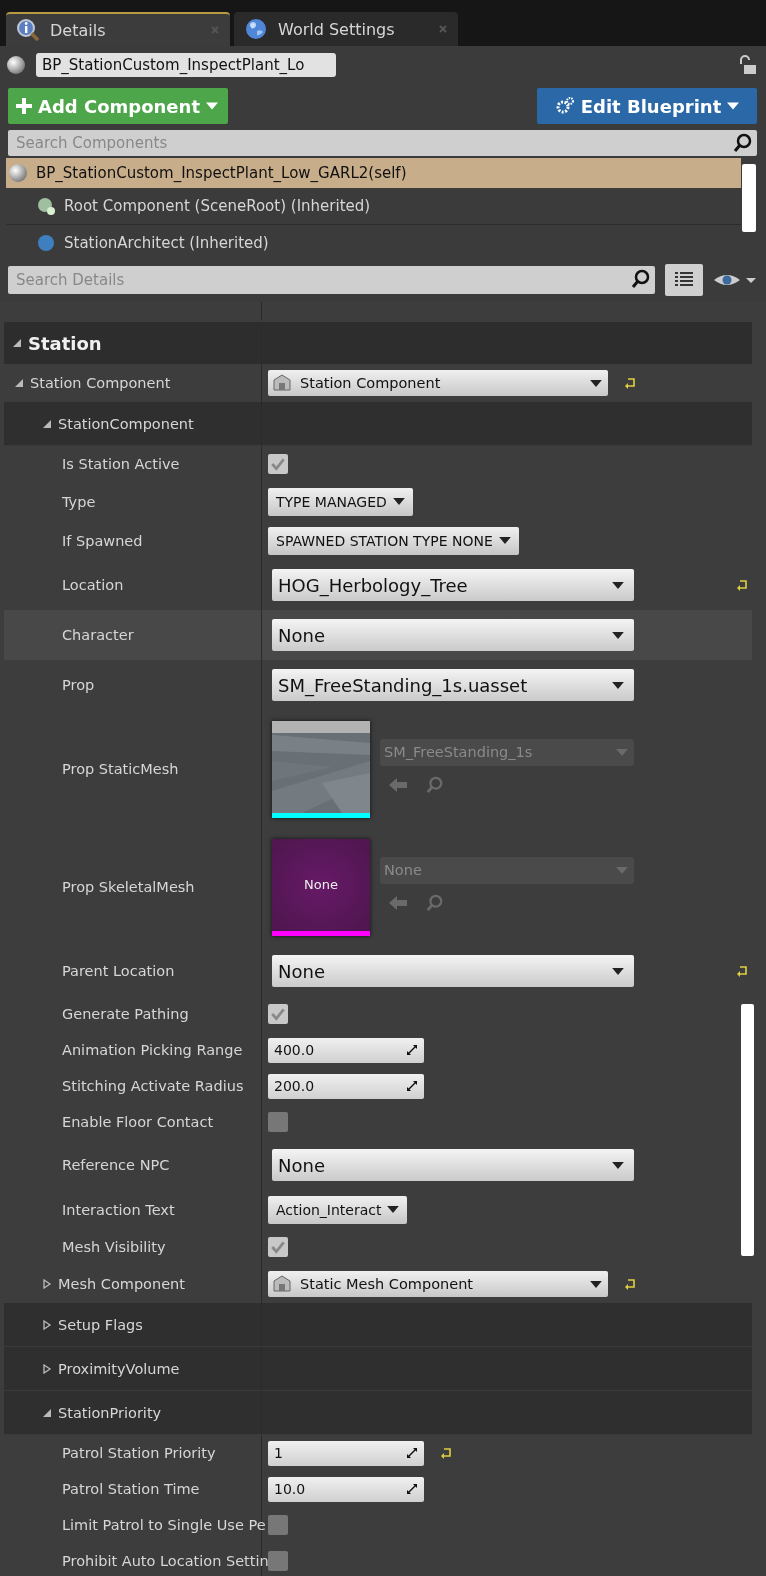 This screenshot has height=1576, width=766. I want to click on property-label: Limit Patrol to Single Use Pe, so click(164, 1525).